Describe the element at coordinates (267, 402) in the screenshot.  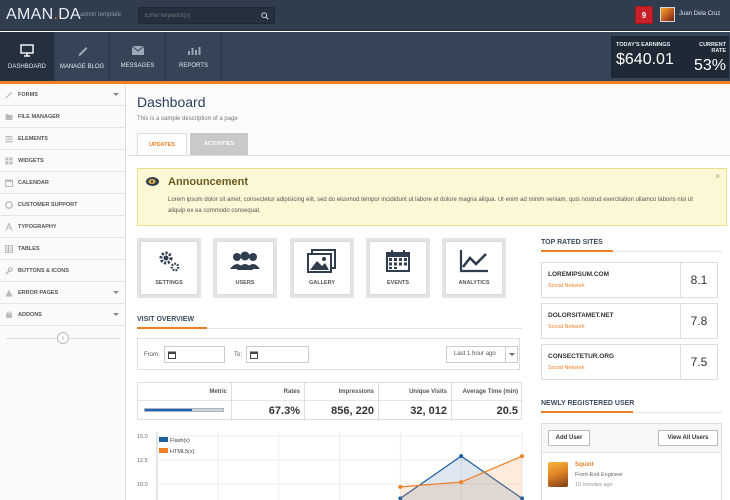
I see `rates-column: Rates 67.3%` at that location.